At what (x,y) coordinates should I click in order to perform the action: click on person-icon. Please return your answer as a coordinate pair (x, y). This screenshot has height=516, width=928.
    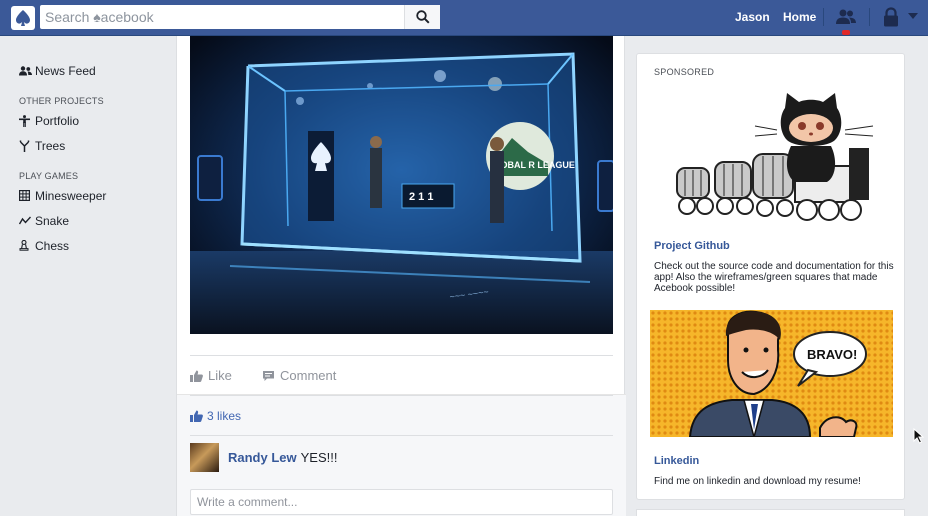
    Looking at the image, I should click on (27, 120).